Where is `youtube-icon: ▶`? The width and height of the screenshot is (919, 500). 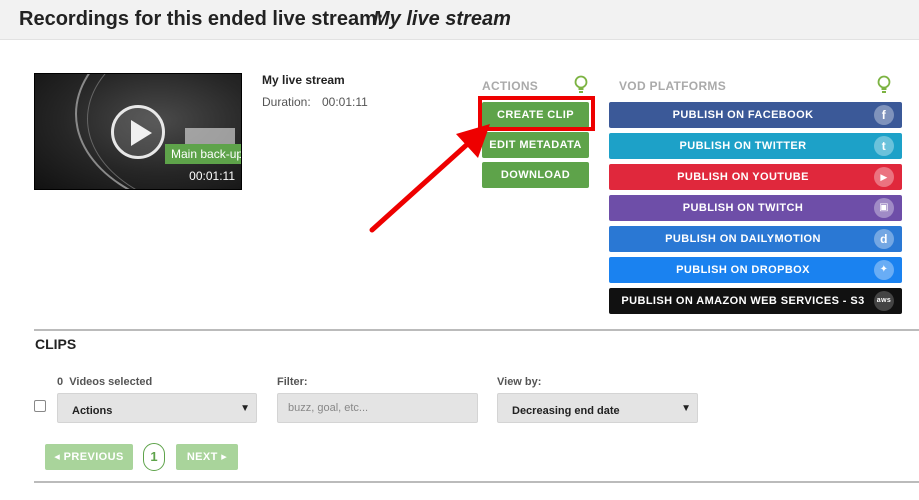
youtube-icon: ▶ is located at coordinates (884, 177).